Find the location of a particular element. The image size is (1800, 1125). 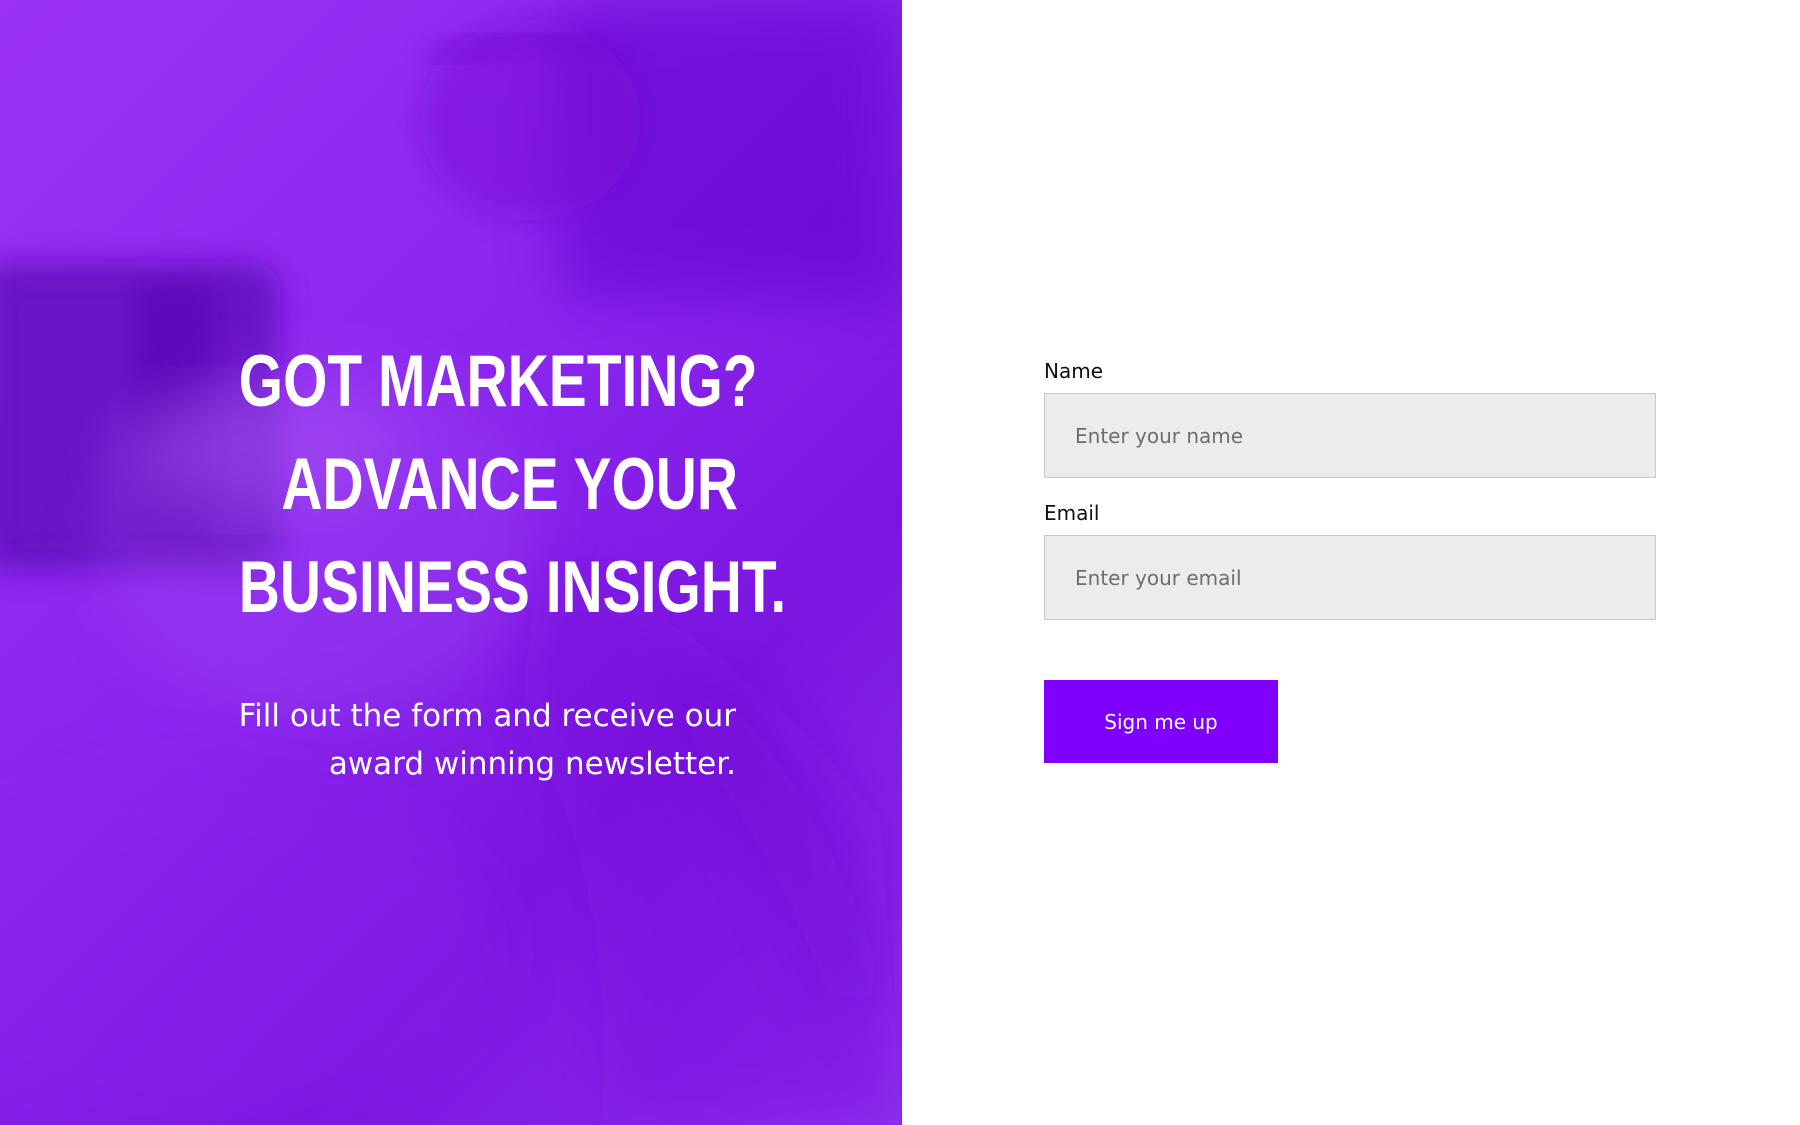

email-input is located at coordinates (1350, 577).